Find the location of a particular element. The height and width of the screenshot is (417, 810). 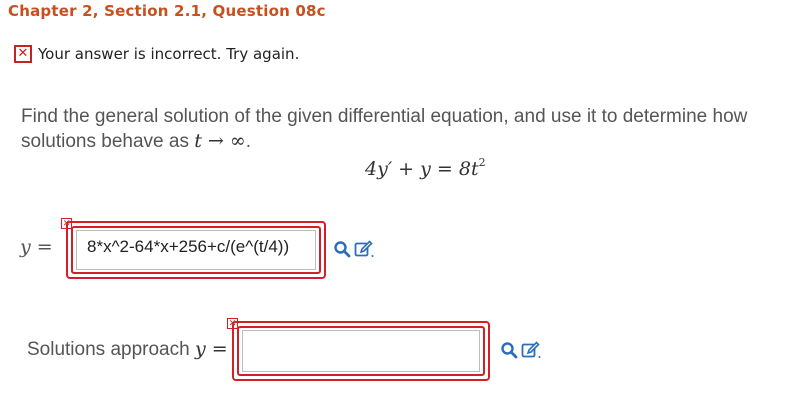

question-heading: Chapter 2, Section 2.1, Question 08c is located at coordinates (167, 11).